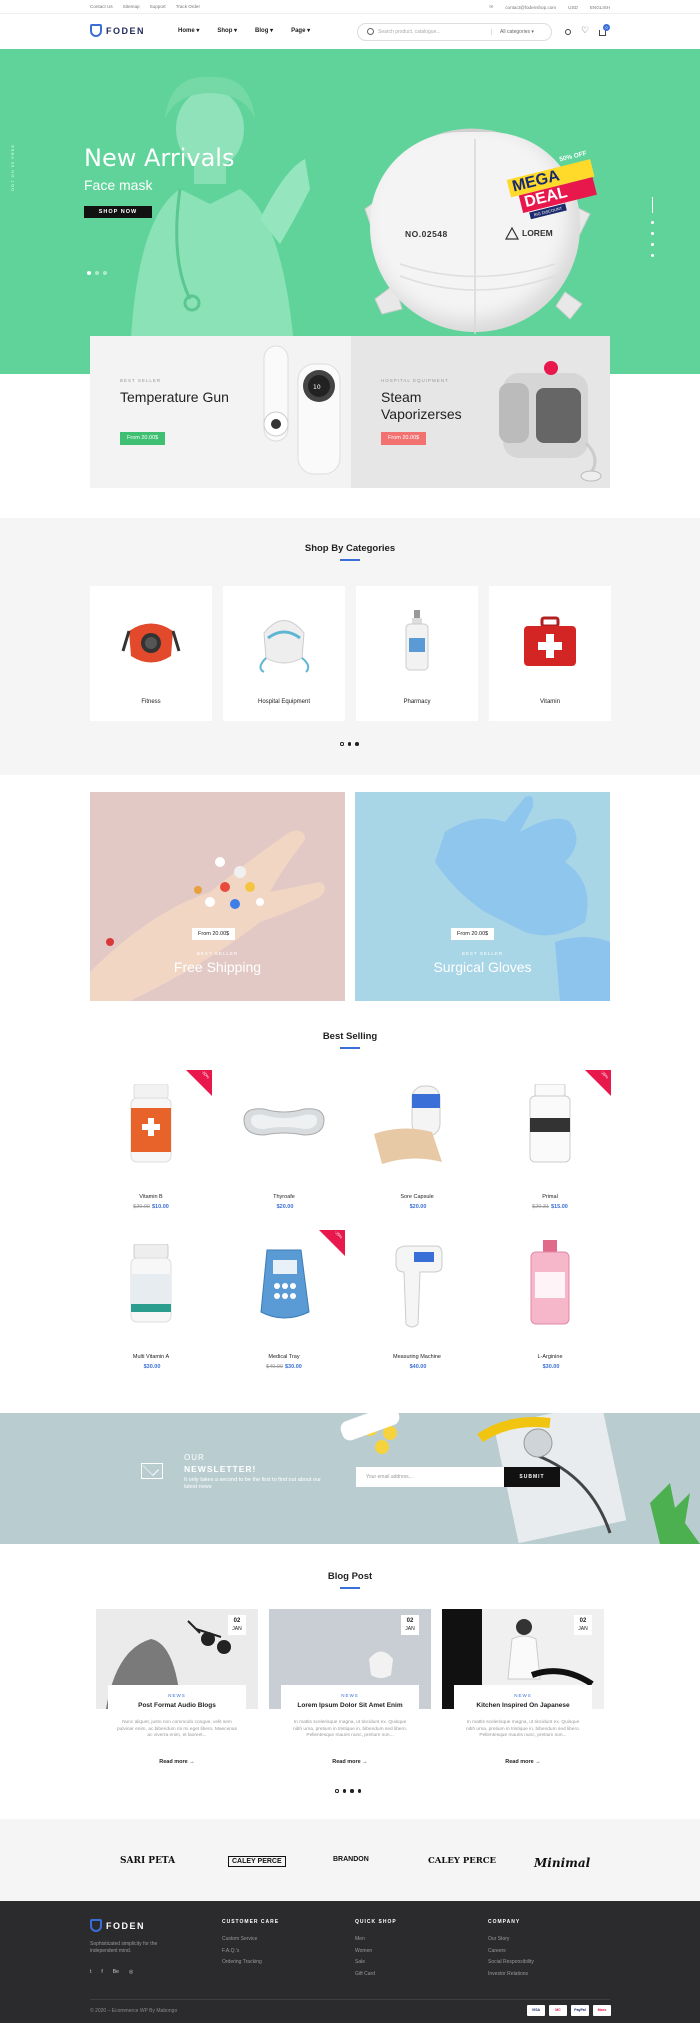 The image size is (700, 2023). I want to click on post-title: Lorem Ipsum Dolor Sit Amet Enim, so click(350, 1706).